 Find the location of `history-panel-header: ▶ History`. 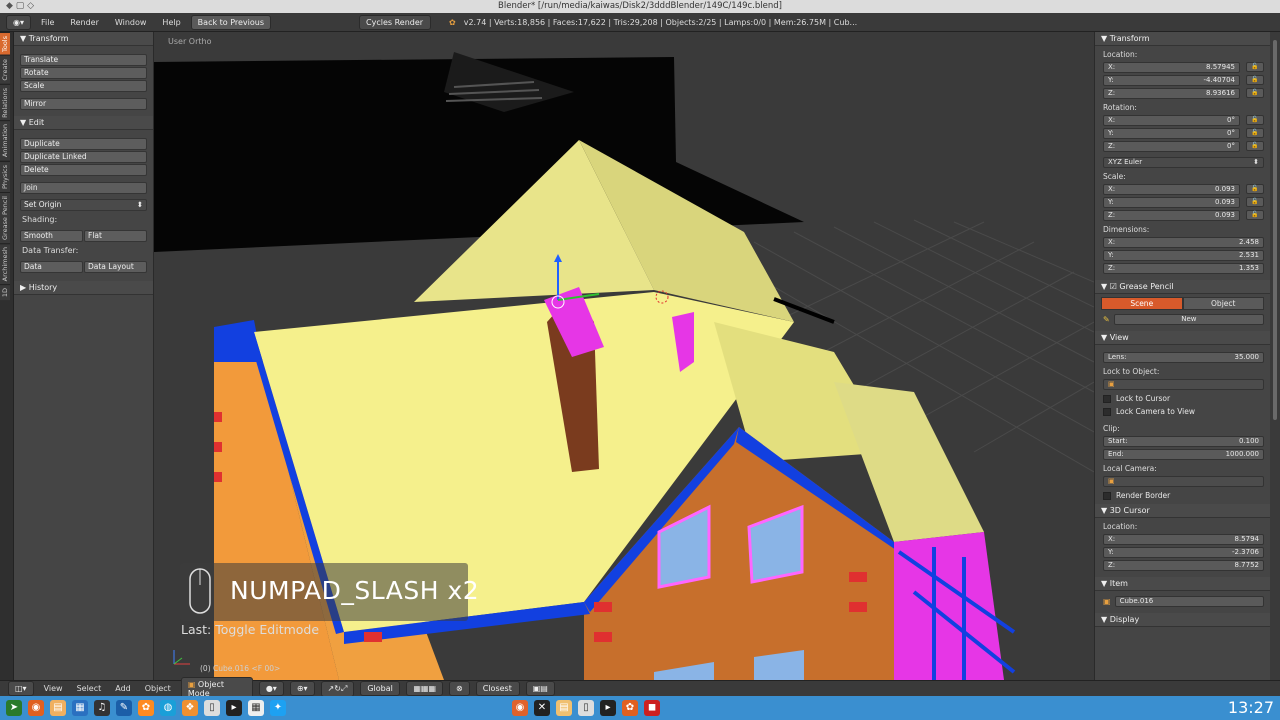

history-panel-header: ▶ History is located at coordinates (83, 288).